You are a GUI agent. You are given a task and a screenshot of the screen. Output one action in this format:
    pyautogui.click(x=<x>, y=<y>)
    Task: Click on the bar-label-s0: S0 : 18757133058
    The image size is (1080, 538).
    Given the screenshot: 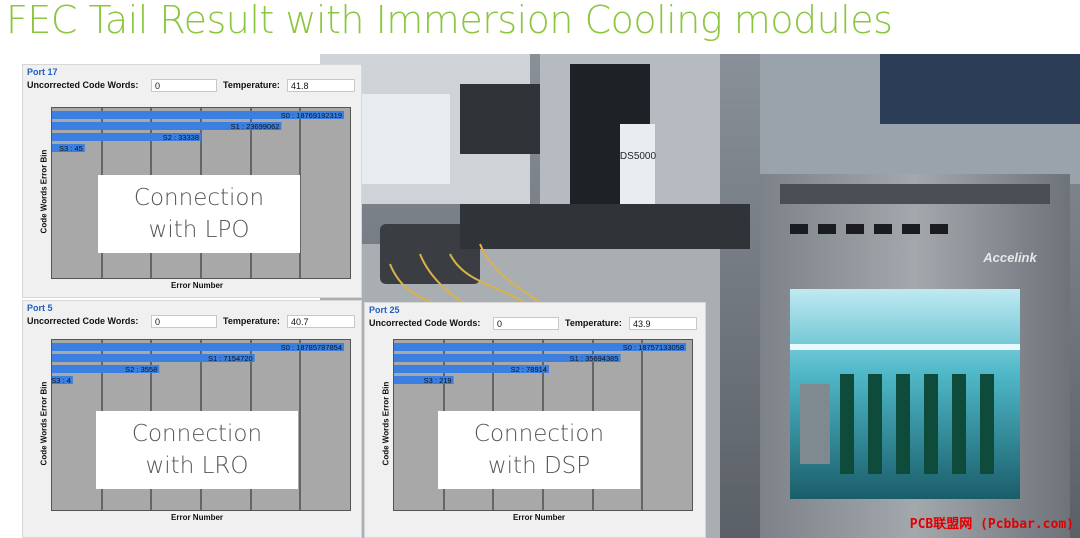 What is the action you would take?
    pyautogui.click(x=653, y=347)
    